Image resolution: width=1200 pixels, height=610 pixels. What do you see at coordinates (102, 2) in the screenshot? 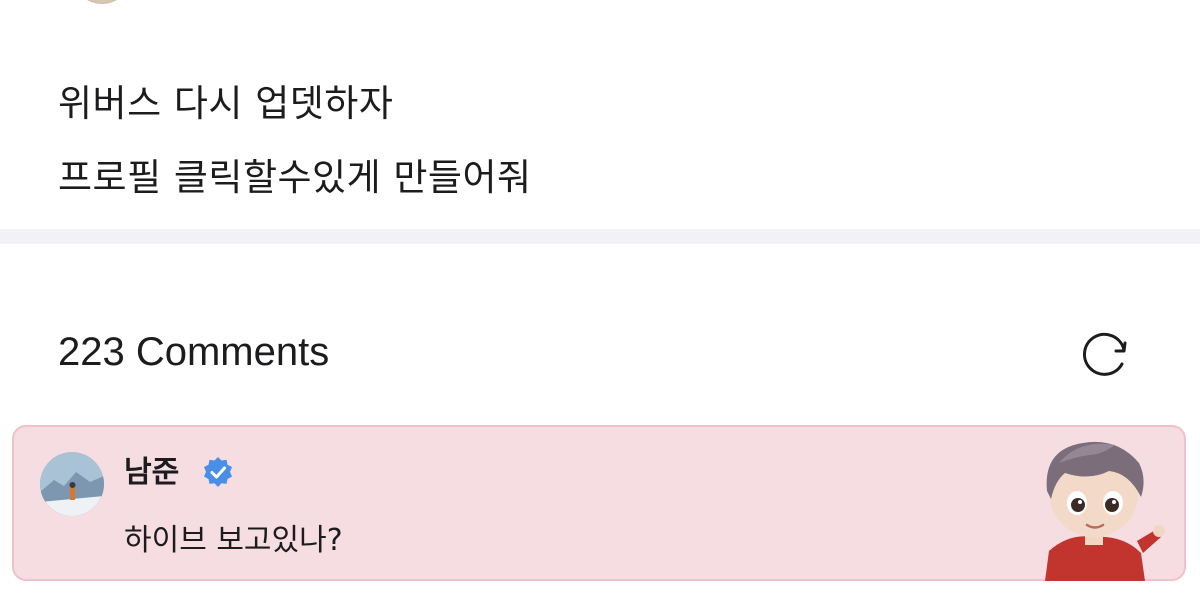
I see `post-author-avatar` at bounding box center [102, 2].